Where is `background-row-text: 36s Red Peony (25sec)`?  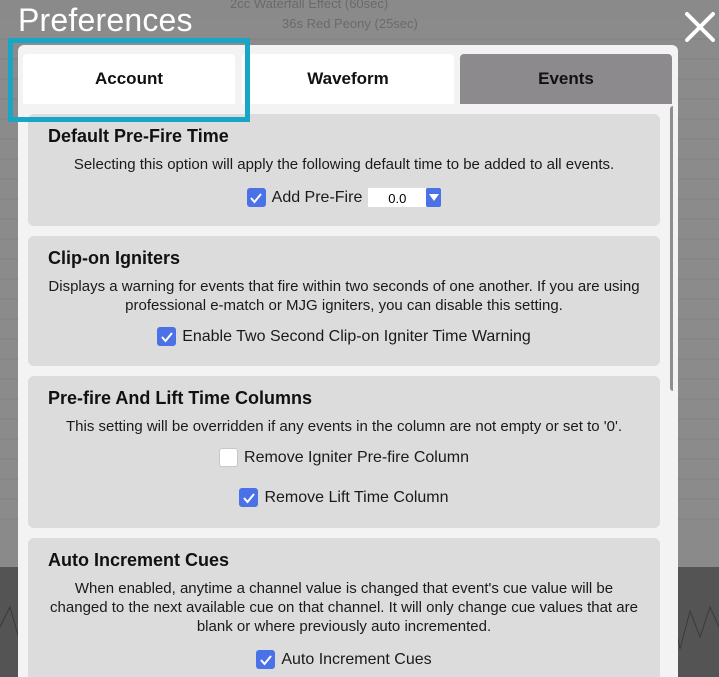 background-row-text: 36s Red Peony (25sec) is located at coordinates (350, 23).